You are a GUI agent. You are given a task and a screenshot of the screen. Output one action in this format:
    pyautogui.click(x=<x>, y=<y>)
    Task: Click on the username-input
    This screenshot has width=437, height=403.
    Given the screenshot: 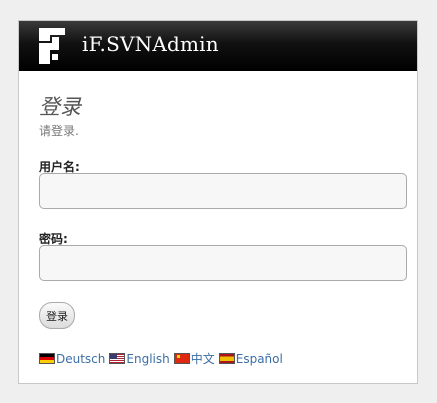 What is the action you would take?
    pyautogui.click(x=223, y=191)
    